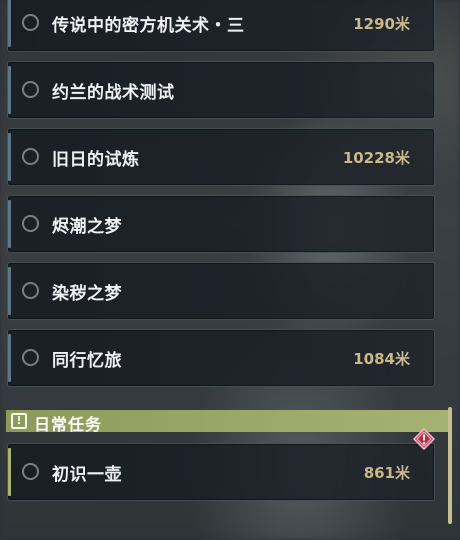 Image resolution: width=460 pixels, height=540 pixels. Describe the element at coordinates (87, 294) in the screenshot. I see `quest-title: 染秽之梦` at that location.